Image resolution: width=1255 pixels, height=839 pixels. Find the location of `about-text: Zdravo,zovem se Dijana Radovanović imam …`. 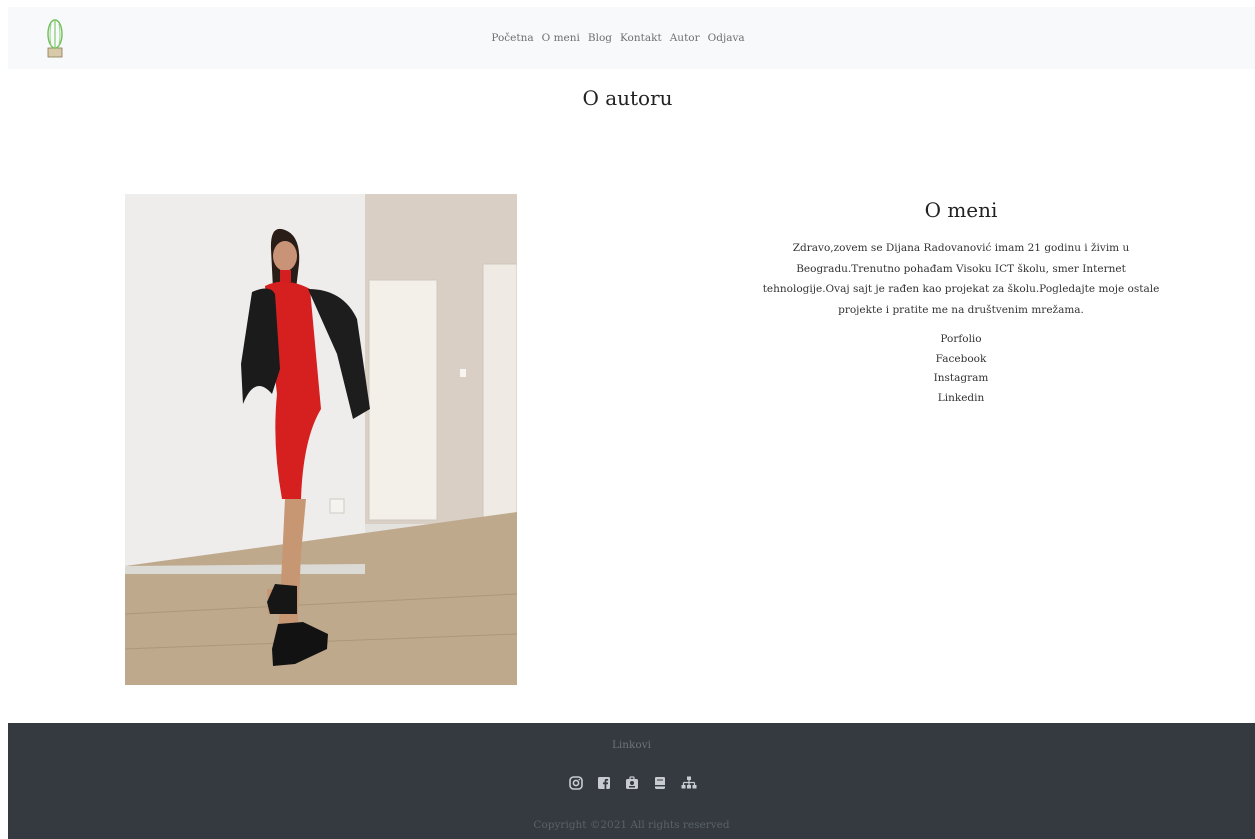

about-text: Zdravo,zovem se Dijana Radovanović imam … is located at coordinates (961, 279).